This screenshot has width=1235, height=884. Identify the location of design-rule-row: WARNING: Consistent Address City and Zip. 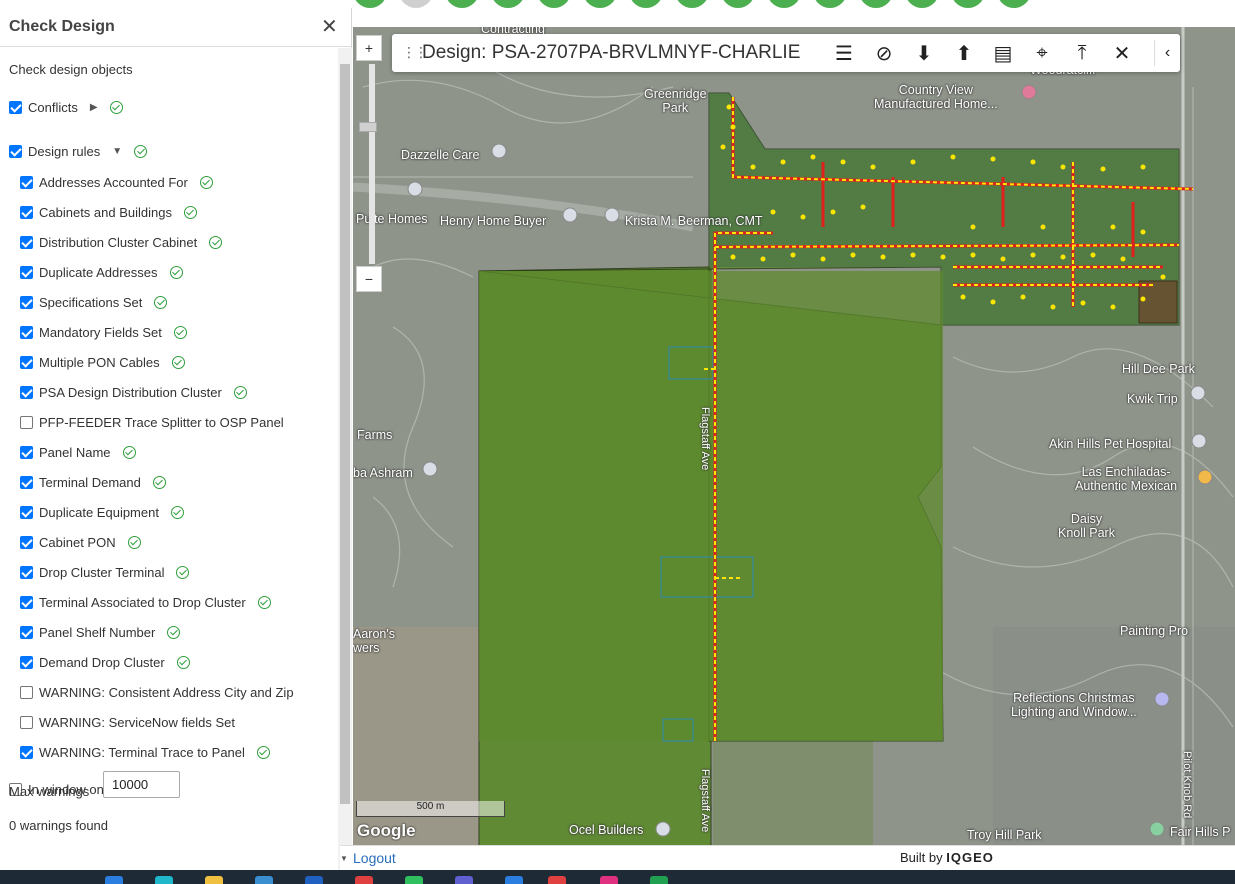
(157, 692).